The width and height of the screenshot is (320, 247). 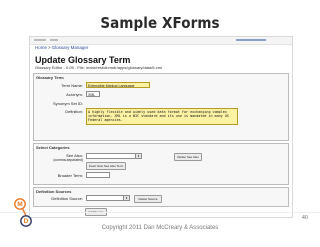 I want to click on section-title: Glossary Term, so click(x=50, y=77).